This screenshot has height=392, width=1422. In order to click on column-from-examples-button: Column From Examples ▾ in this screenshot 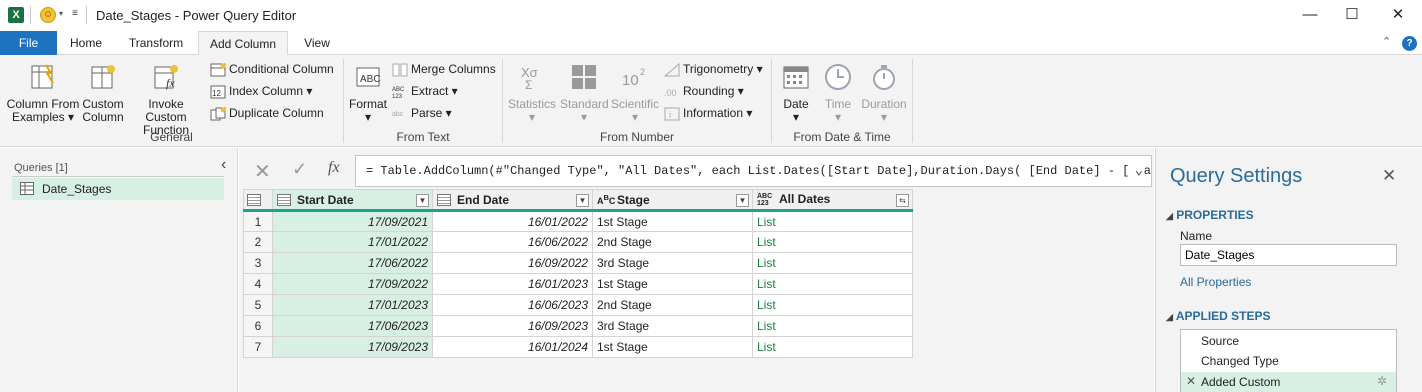, I will do `click(43, 93)`.